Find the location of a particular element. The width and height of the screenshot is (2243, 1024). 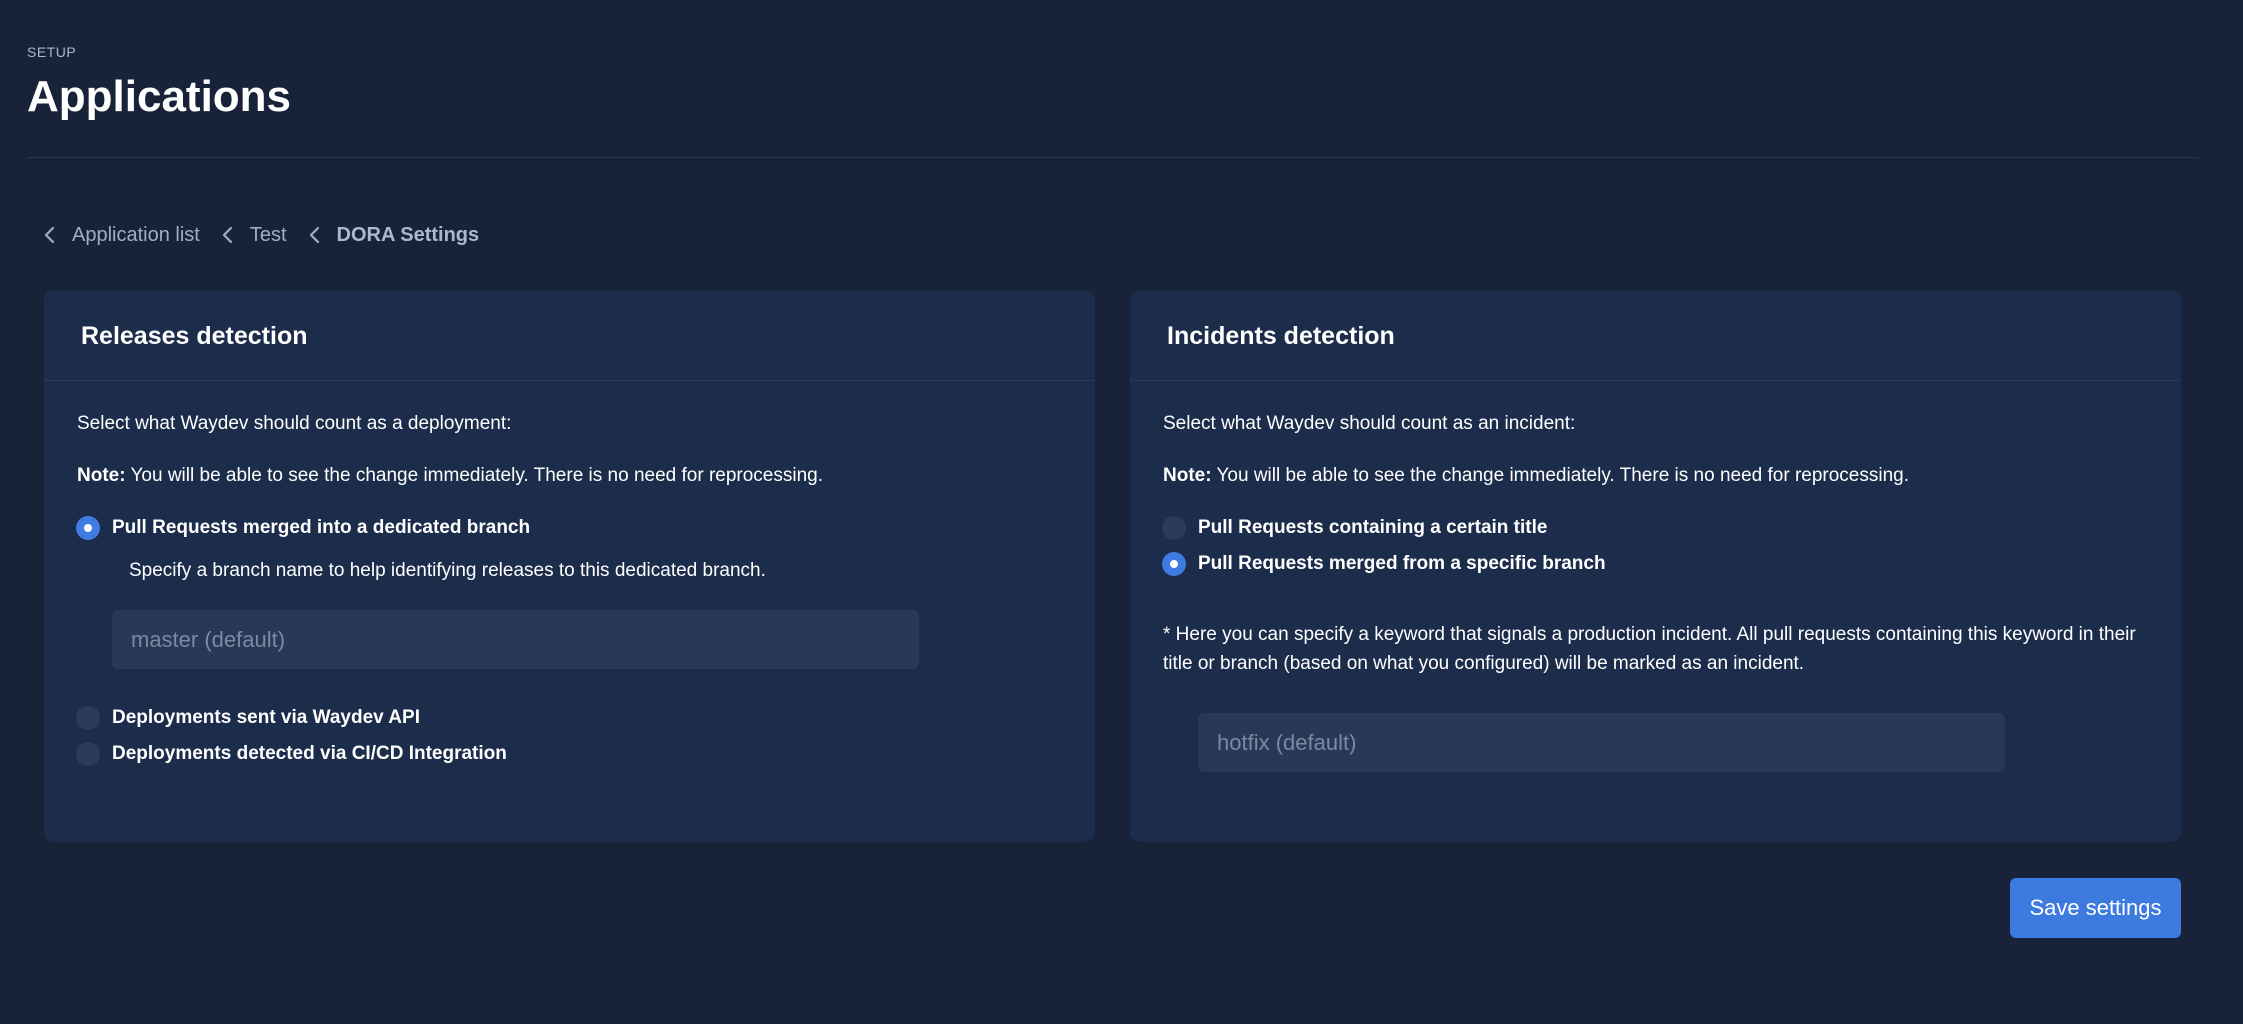

breadcrumb-label: Application list is located at coordinates (136, 234).